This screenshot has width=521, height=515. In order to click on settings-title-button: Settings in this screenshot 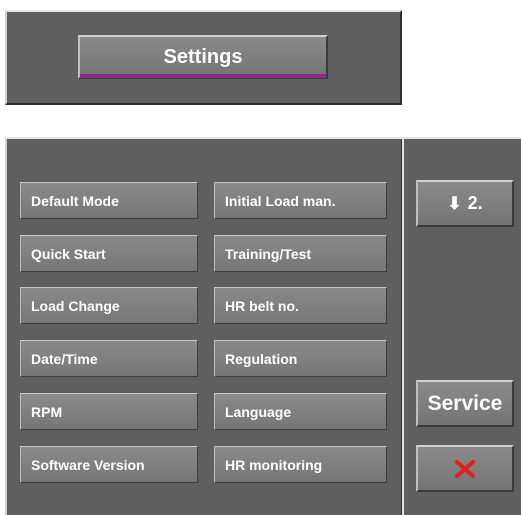, I will do `click(203, 57)`.